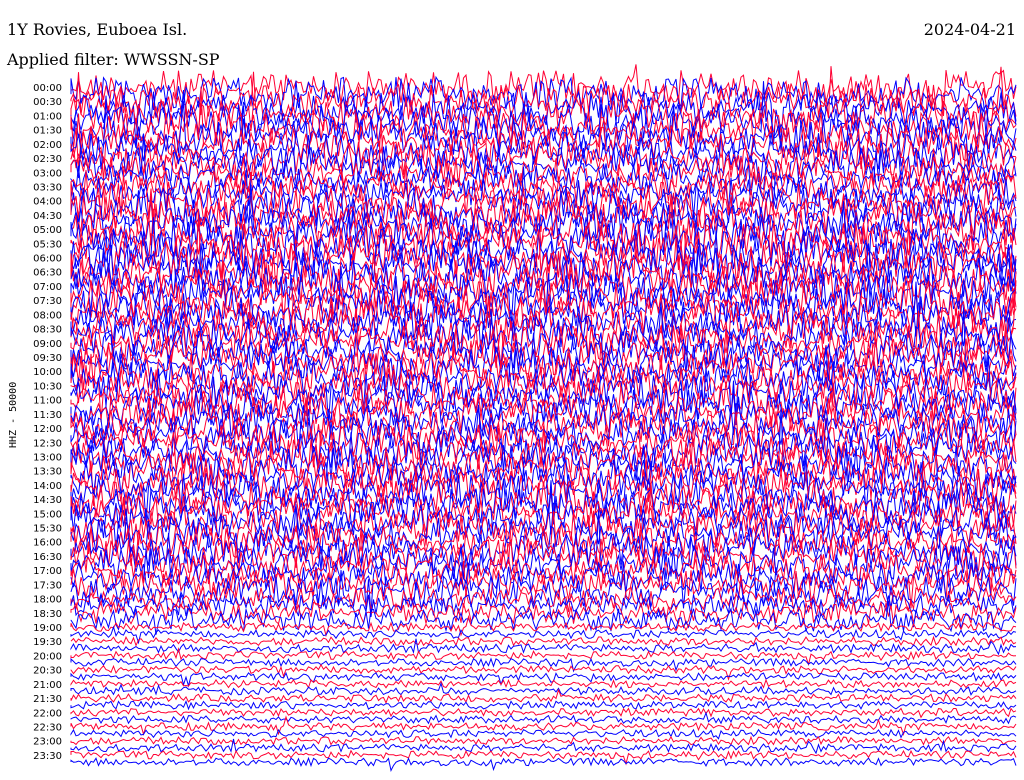 Image resolution: width=1024 pixels, height=780 pixels. I want to click on y-tick-label: 10:30, so click(47, 386).